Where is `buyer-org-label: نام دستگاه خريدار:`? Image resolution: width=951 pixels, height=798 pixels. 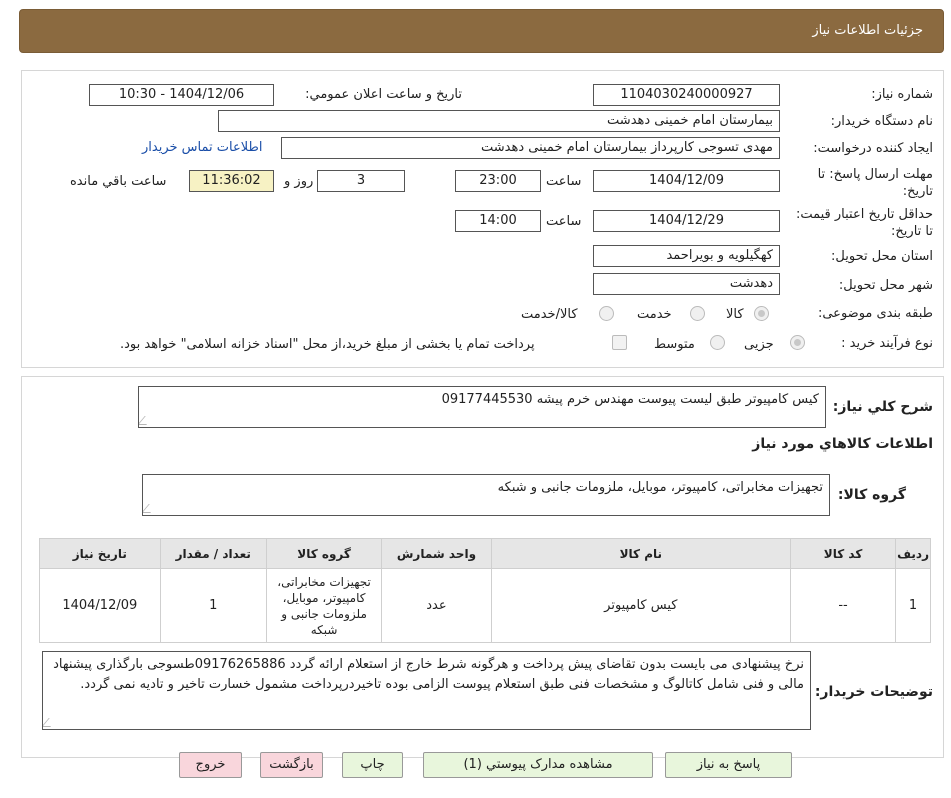 buyer-org-label: نام دستگاه خريدار: is located at coordinates (881, 121).